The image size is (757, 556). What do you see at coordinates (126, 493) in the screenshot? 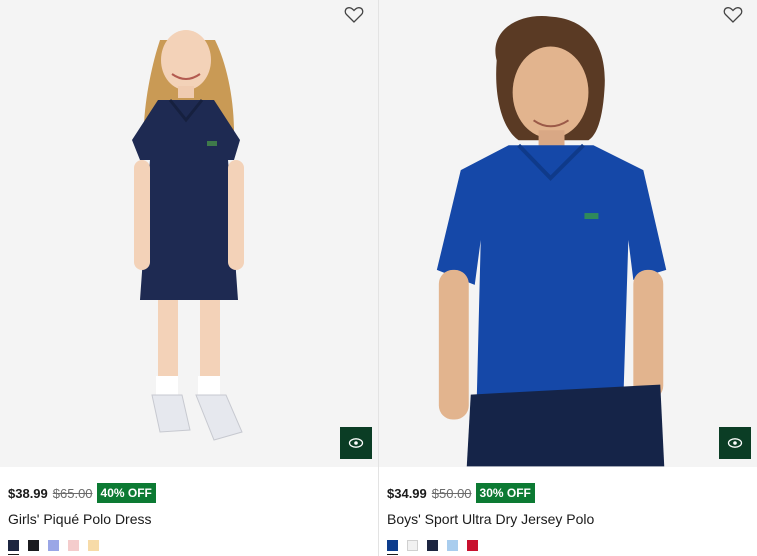
I see `discount-badge: 40% OFF` at bounding box center [126, 493].